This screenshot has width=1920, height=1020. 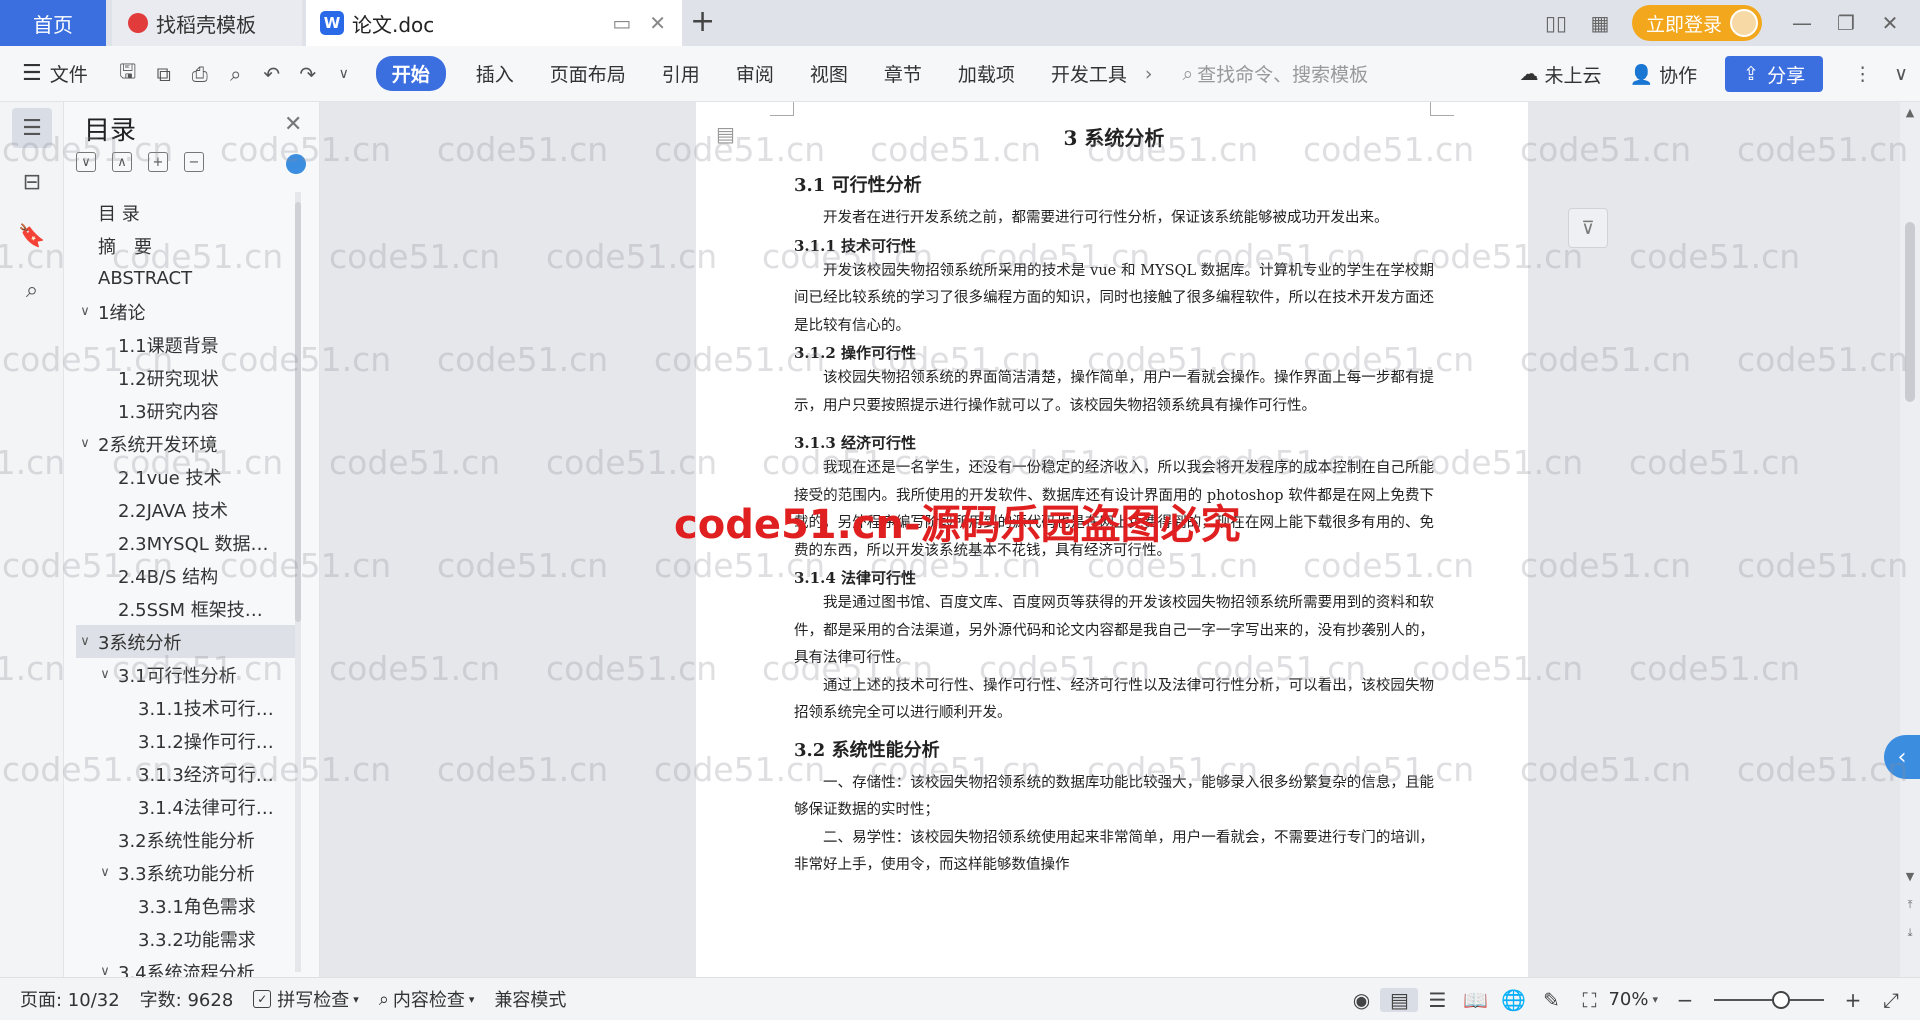 What do you see at coordinates (306, 999) in the screenshot?
I see `spell-check-button: ✓ 拼写检查 ▾` at bounding box center [306, 999].